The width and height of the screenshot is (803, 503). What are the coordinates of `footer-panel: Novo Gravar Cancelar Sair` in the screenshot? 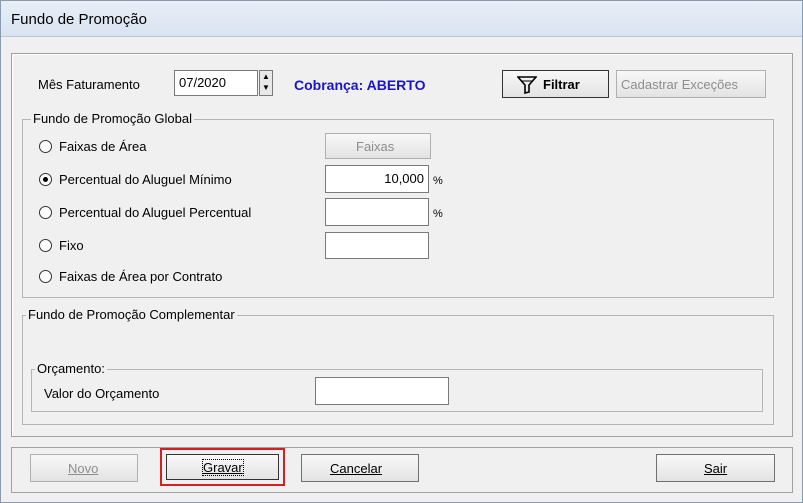 It's located at (402, 470).